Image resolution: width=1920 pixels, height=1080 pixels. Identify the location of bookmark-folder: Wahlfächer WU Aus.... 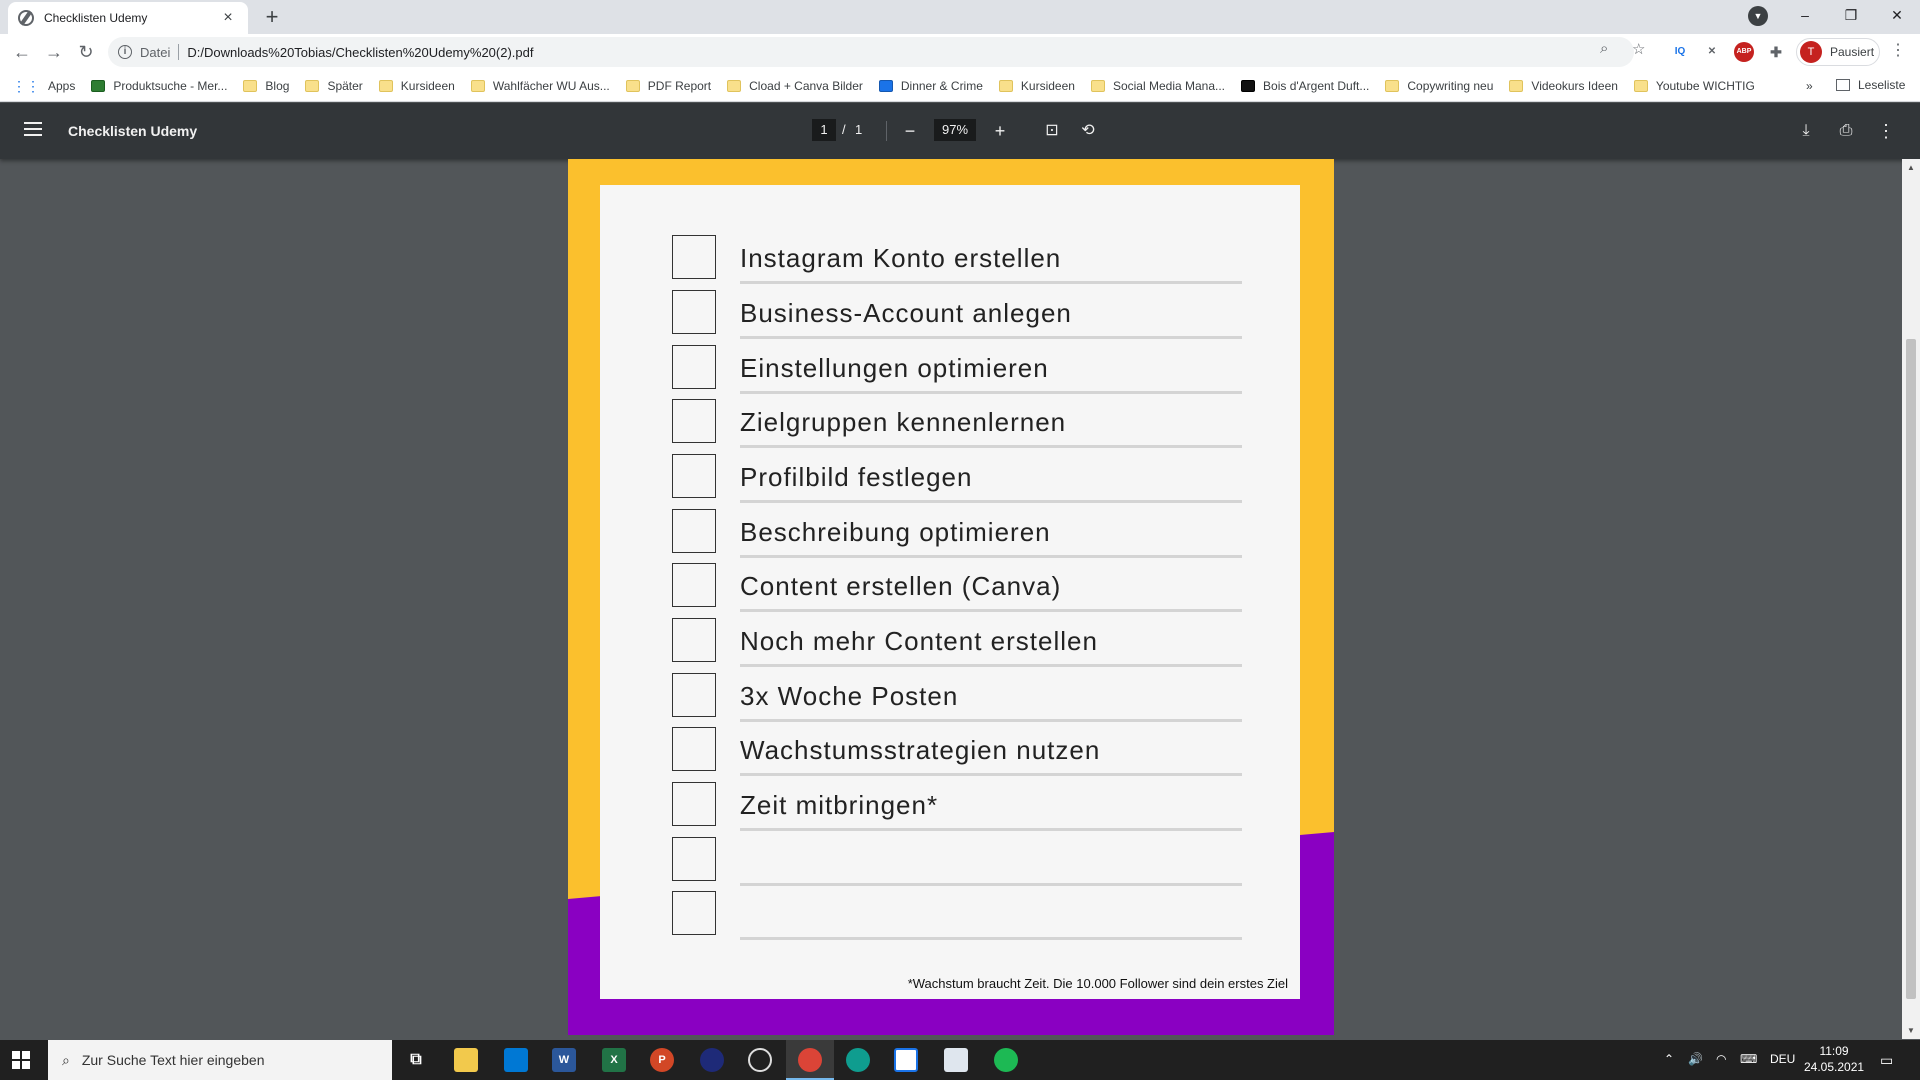
(540, 86).